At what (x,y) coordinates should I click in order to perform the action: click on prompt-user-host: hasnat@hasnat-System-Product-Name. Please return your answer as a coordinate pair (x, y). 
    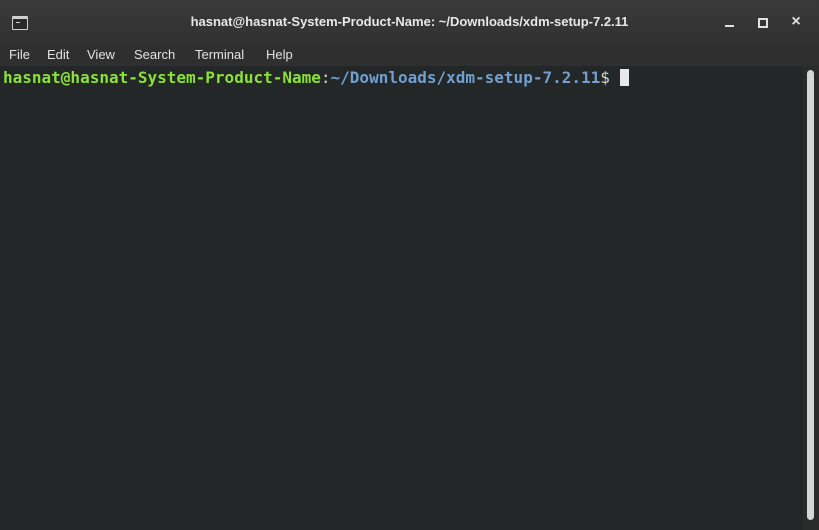
    Looking at the image, I should click on (162, 77).